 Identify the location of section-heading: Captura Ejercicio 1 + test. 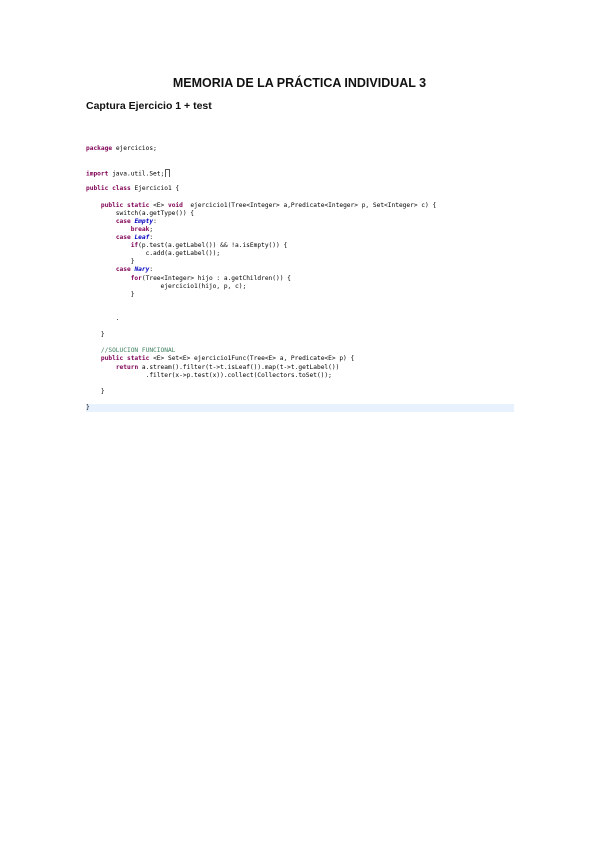
(149, 106).